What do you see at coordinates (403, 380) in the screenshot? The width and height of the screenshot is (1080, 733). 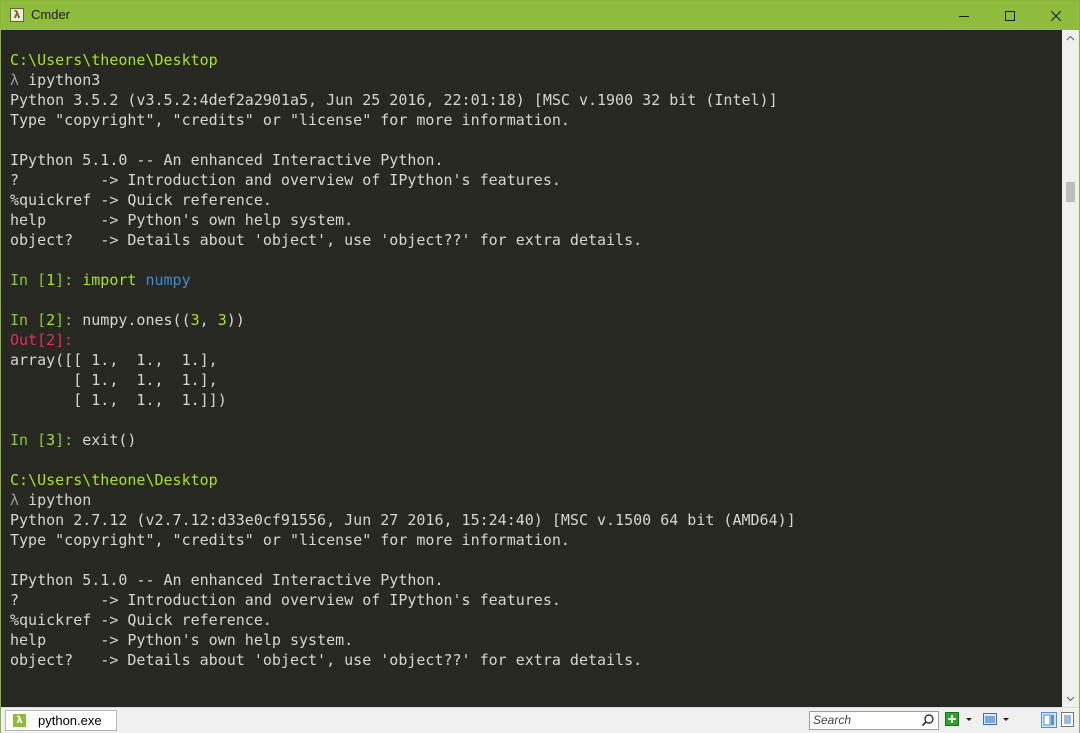 I see `terminal-line: [ 1., 1., 1.],` at bounding box center [403, 380].